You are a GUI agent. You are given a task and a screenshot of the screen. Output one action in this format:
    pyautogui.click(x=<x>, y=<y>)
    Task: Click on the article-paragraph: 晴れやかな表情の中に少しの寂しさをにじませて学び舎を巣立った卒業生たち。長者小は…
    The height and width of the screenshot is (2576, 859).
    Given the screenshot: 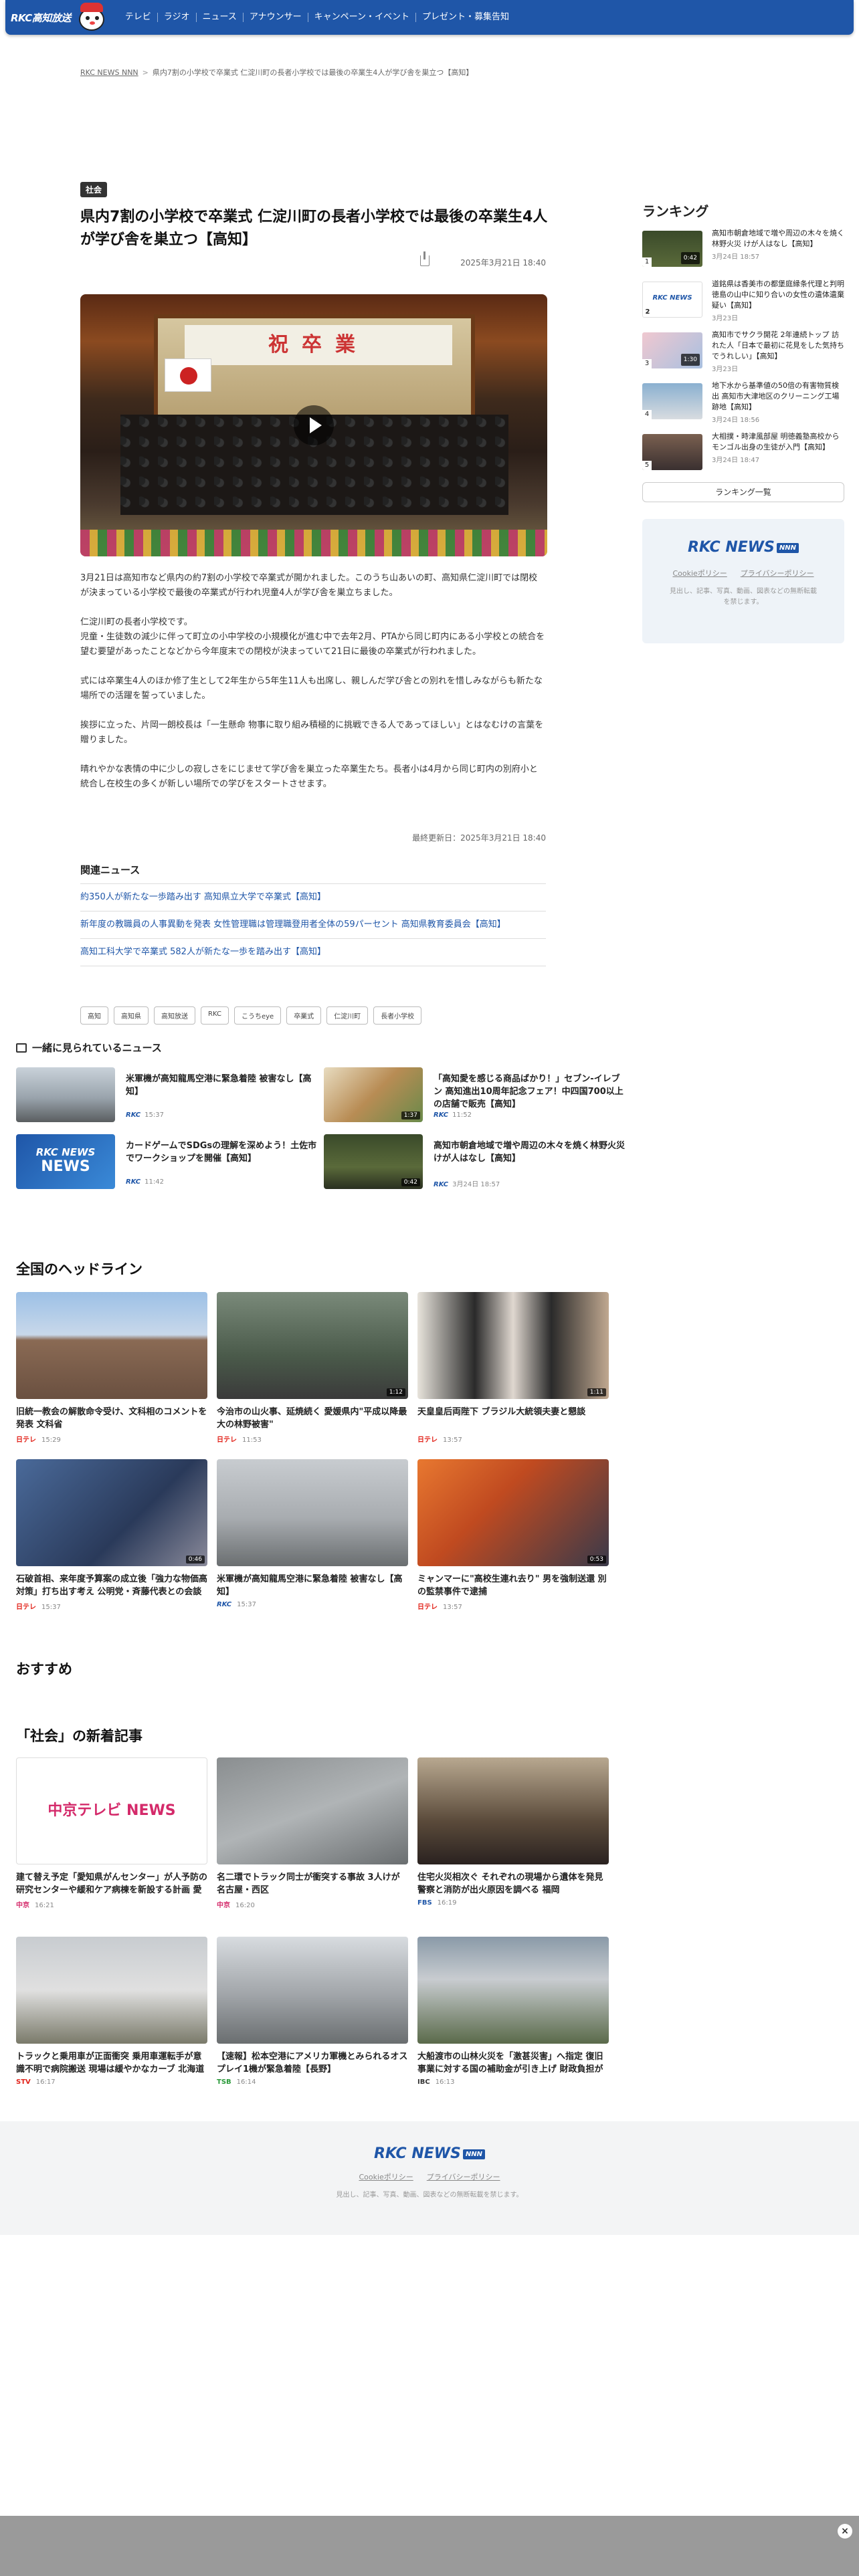 What is the action you would take?
    pyautogui.click(x=309, y=776)
    